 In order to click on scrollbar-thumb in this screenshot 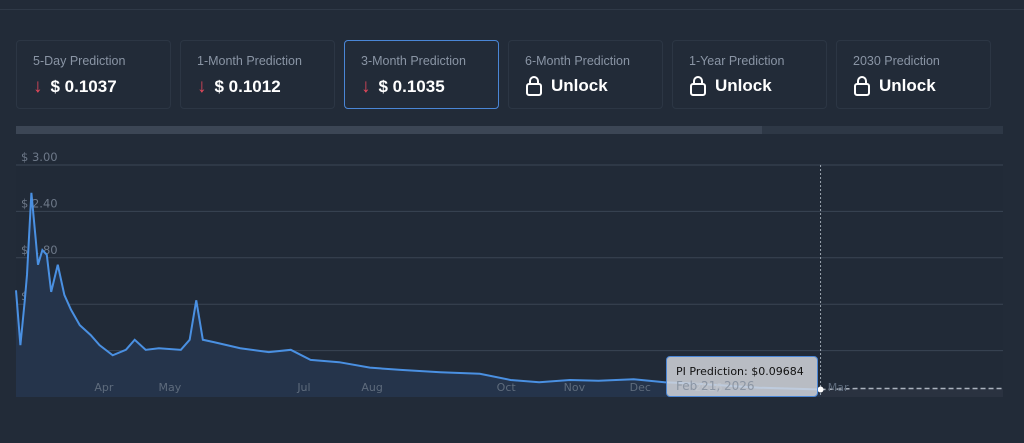, I will do `click(389, 130)`.